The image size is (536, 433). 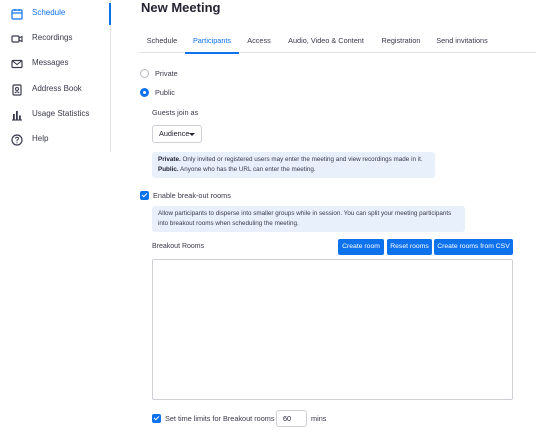 I want to click on sidebar-item-label: Help, so click(x=40, y=138).